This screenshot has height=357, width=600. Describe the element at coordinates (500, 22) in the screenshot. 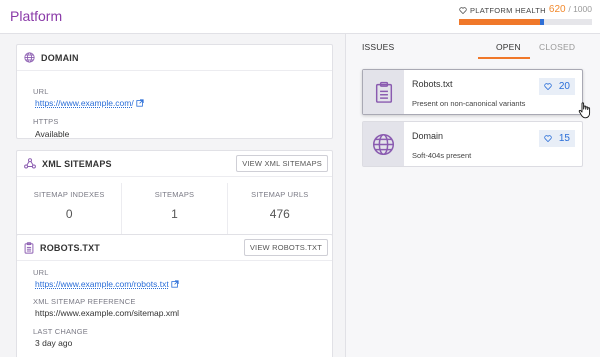

I see `health-bar-fill` at that location.